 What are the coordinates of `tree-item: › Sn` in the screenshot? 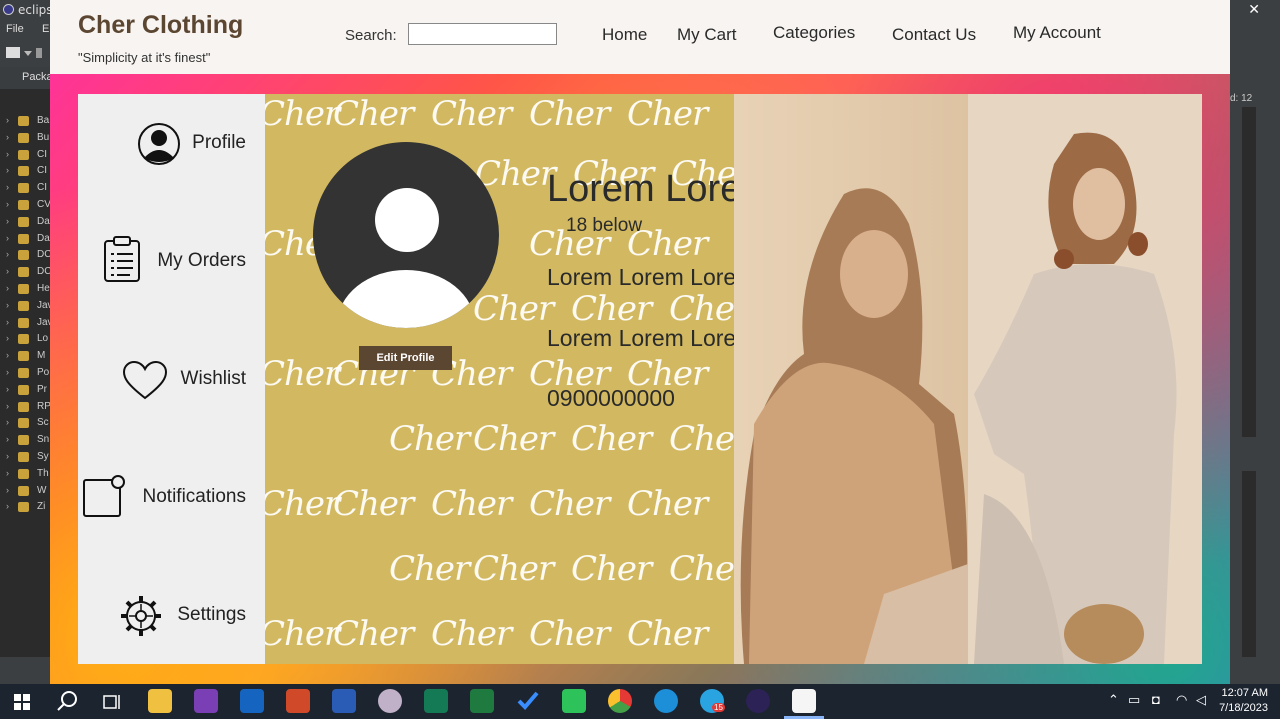 It's located at (28, 440).